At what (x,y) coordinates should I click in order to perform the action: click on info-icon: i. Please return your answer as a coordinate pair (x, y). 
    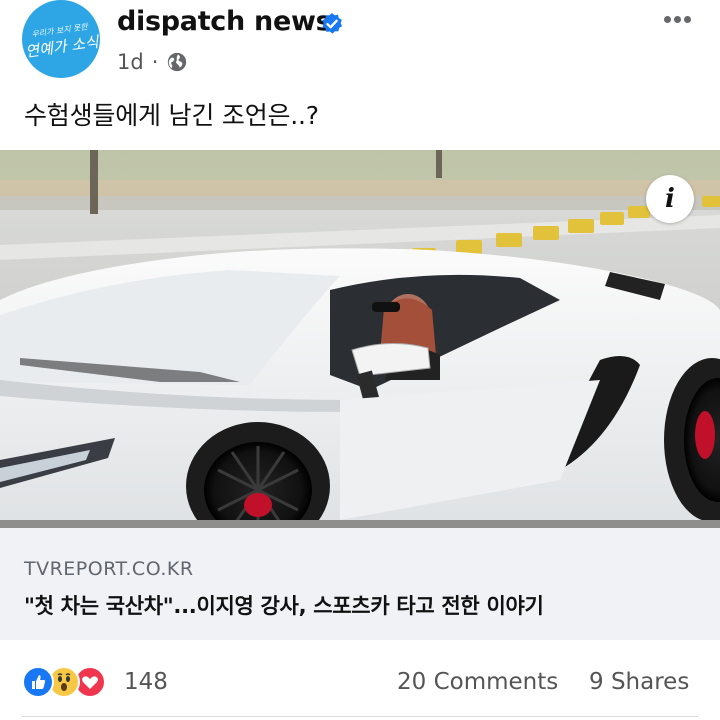
    Looking at the image, I should click on (670, 199).